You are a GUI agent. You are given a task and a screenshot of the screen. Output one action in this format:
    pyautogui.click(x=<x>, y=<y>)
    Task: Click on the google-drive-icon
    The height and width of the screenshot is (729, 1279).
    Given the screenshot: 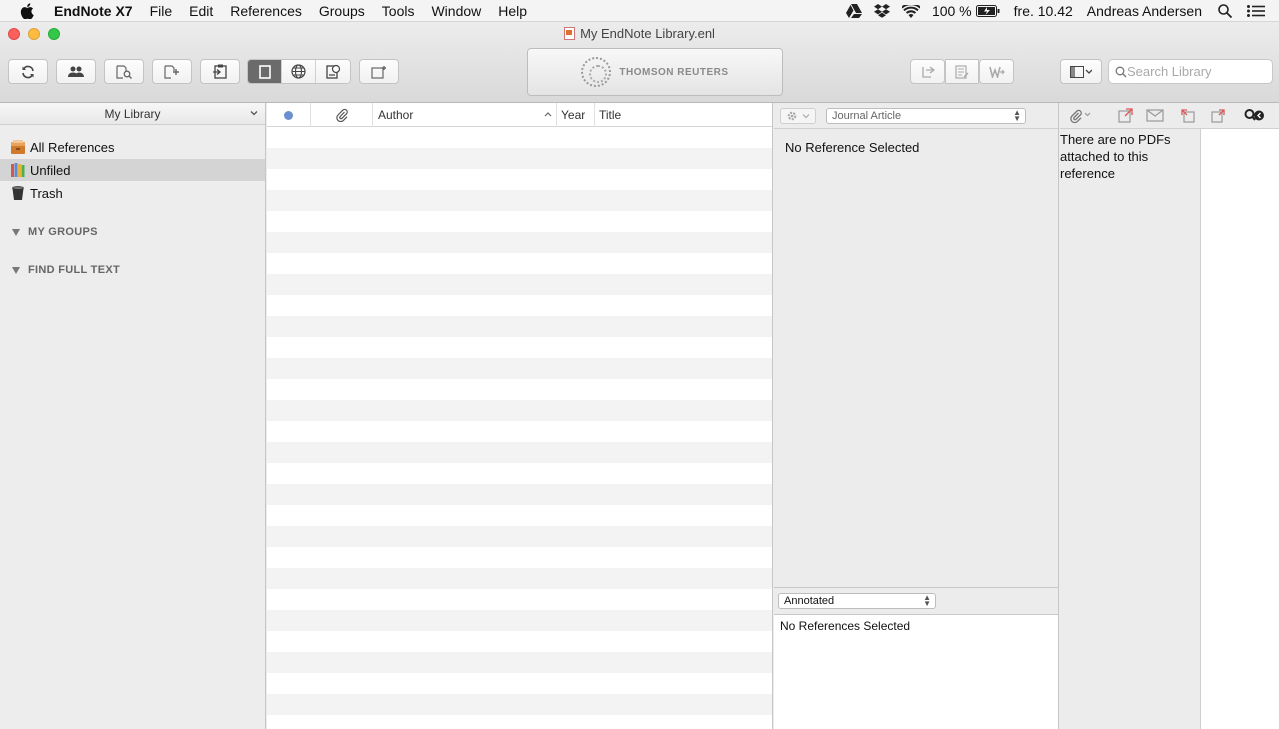 What is the action you would take?
    pyautogui.click(x=853, y=11)
    